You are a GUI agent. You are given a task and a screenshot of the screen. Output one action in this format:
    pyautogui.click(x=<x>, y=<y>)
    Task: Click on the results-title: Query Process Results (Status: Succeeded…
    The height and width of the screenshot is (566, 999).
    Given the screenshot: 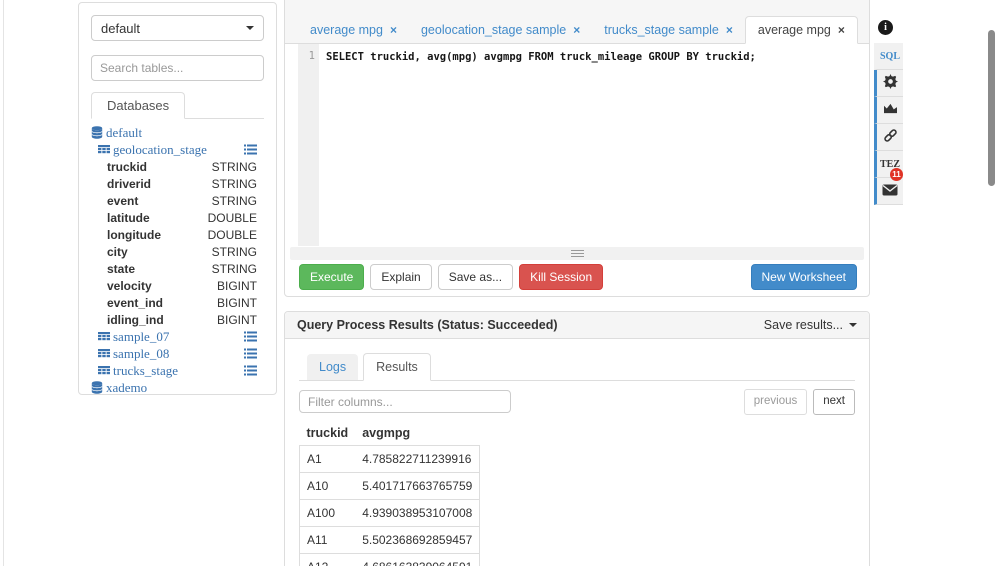 What is the action you would take?
    pyautogui.click(x=427, y=325)
    